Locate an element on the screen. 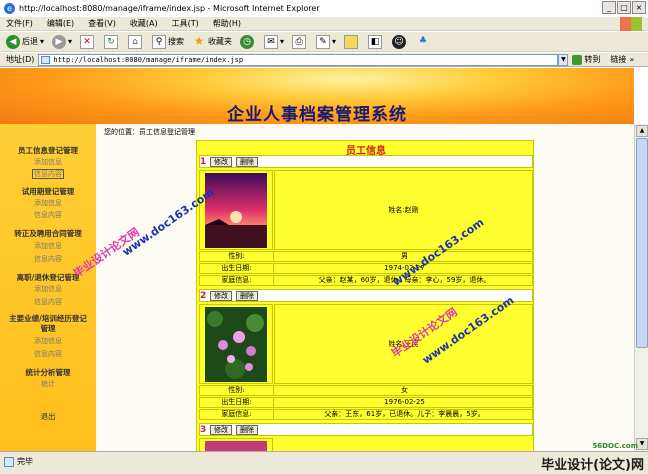 This screenshot has width=648, height=474. edit-page-button: ✎ ▾ is located at coordinates (326, 41).